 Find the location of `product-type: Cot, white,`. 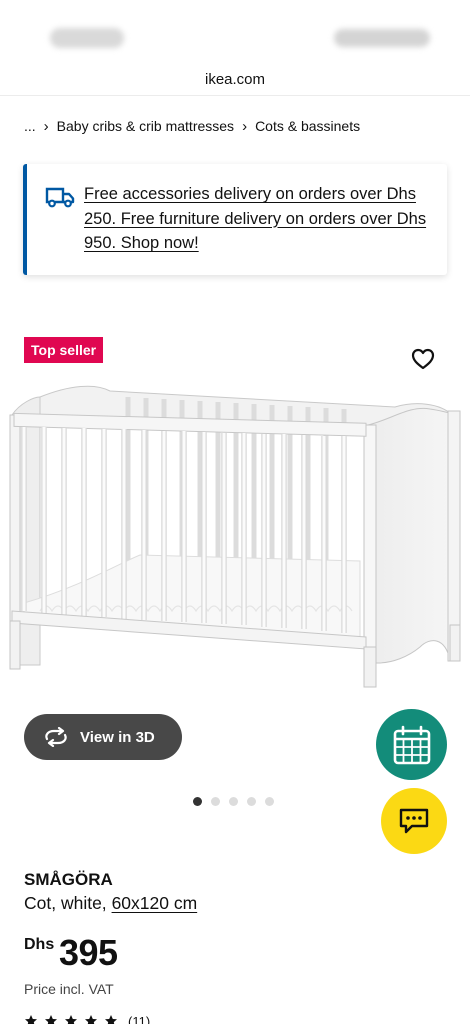

product-type: Cot, white, is located at coordinates (65, 903).